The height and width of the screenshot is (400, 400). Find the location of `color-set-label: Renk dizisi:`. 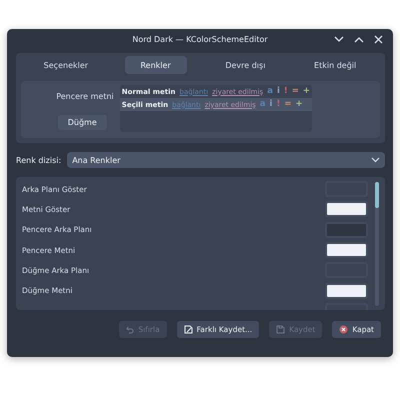

color-set-label: Renk dizisi: is located at coordinates (39, 160).